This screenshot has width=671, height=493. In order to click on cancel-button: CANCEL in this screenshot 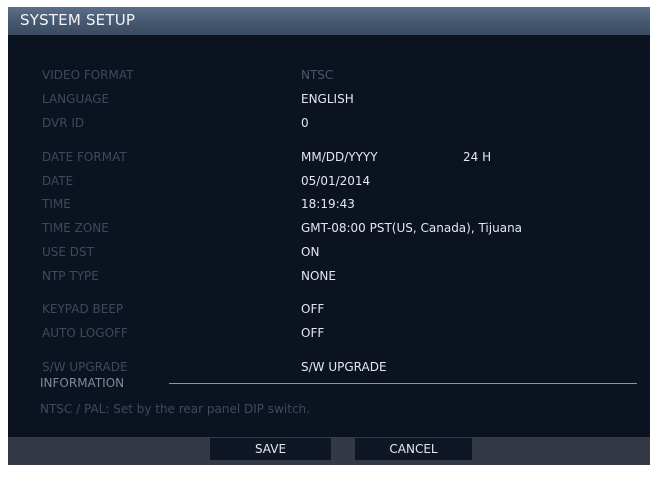, I will do `click(413, 449)`.